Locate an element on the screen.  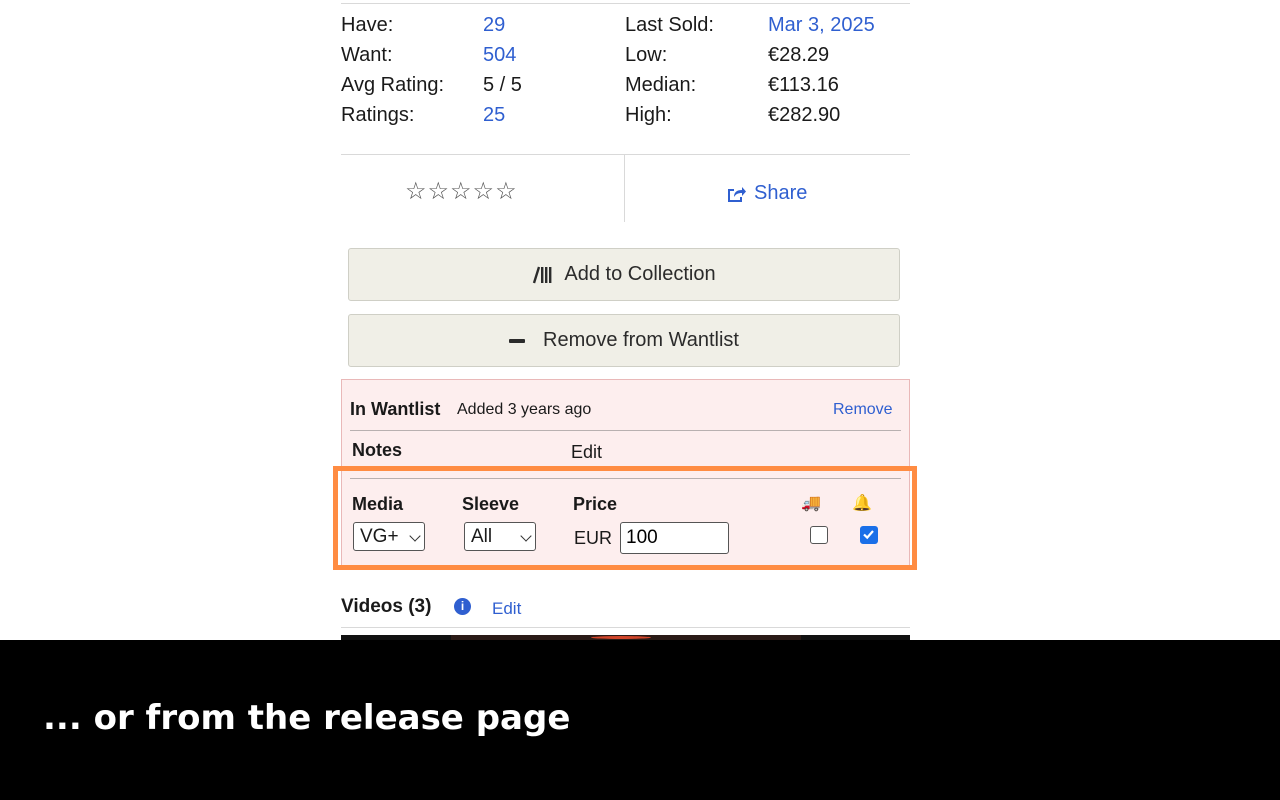
star-rating: ☆☆☆☆☆ is located at coordinates (461, 191).